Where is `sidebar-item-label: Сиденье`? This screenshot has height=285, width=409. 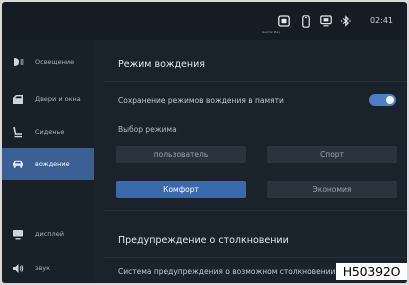
sidebar-item-label: Сиденье is located at coordinates (50, 132).